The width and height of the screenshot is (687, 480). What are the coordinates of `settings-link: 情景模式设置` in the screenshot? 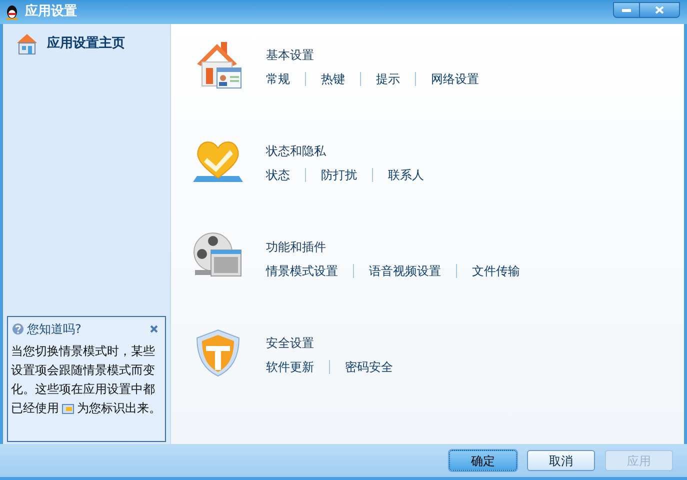 It's located at (302, 271).